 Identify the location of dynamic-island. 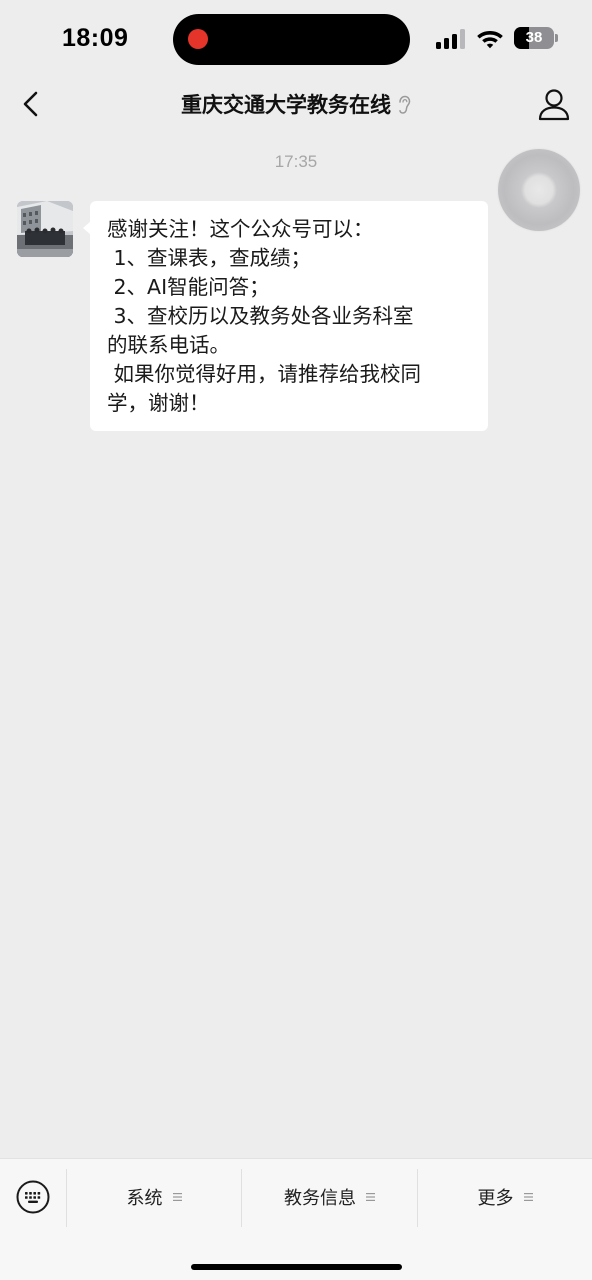
(291, 39).